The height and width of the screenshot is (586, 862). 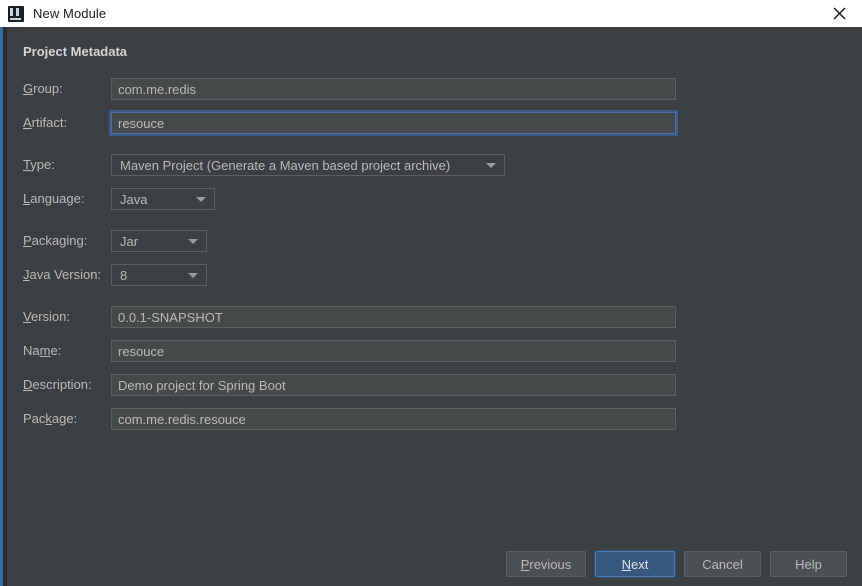 I want to click on java-version-combobox-value: 8, so click(x=124, y=275).